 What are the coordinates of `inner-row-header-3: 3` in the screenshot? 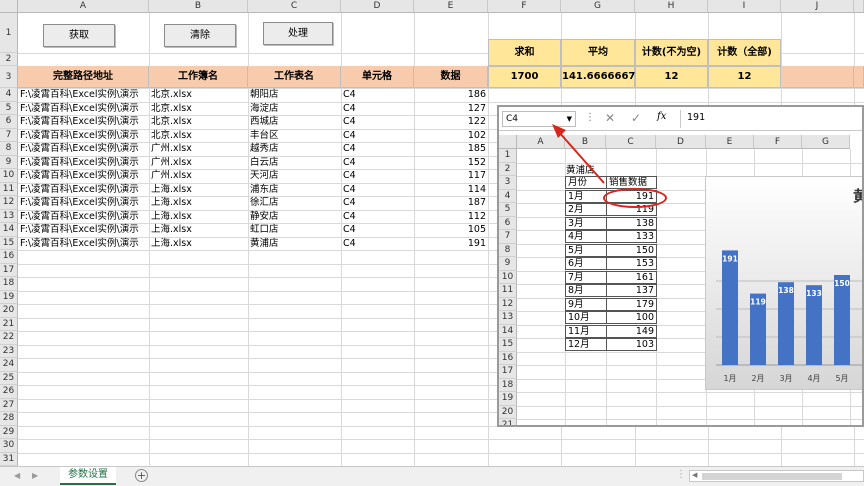 It's located at (508, 183).